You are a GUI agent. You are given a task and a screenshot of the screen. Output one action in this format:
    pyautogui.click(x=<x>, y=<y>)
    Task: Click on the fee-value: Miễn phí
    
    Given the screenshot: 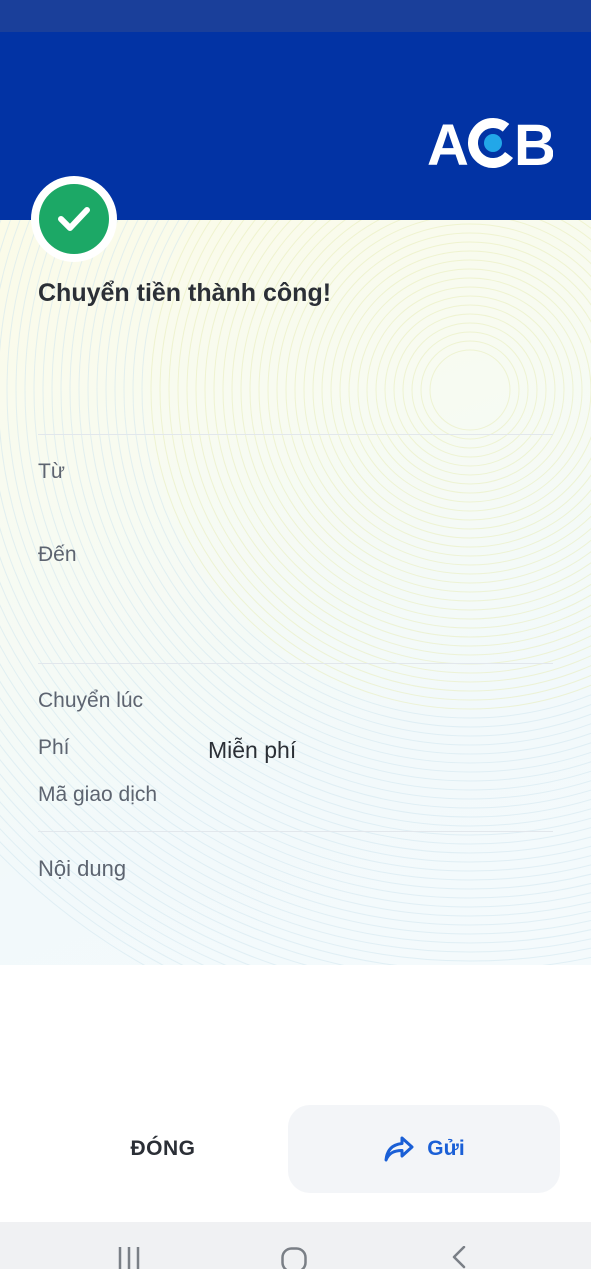 What is the action you would take?
    pyautogui.click(x=252, y=750)
    